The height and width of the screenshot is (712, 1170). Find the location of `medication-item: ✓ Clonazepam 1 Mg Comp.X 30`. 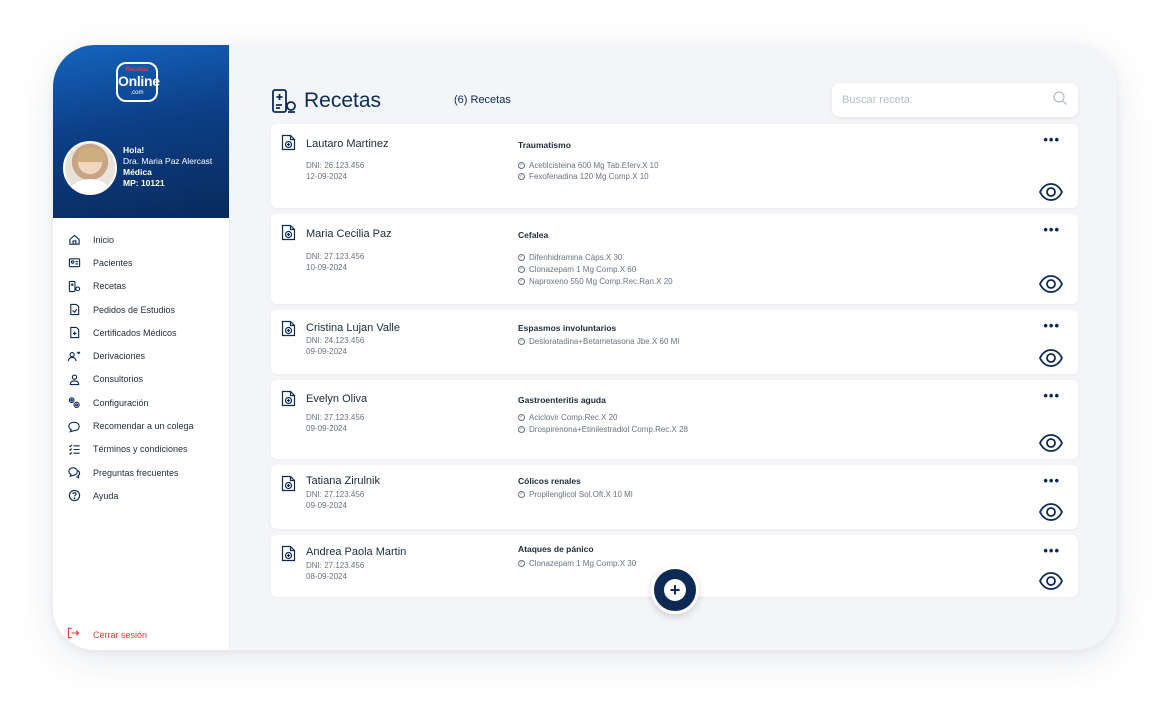

medication-item: ✓ Clonazepam 1 Mg Comp.X 30 is located at coordinates (577, 563).